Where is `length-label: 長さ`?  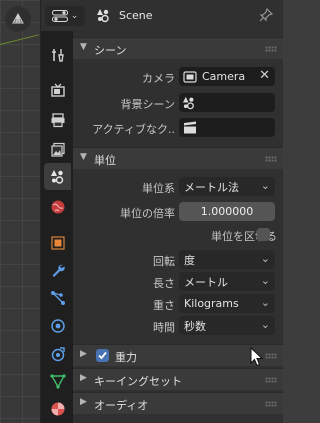
length-label: 長さ is located at coordinates (164, 283).